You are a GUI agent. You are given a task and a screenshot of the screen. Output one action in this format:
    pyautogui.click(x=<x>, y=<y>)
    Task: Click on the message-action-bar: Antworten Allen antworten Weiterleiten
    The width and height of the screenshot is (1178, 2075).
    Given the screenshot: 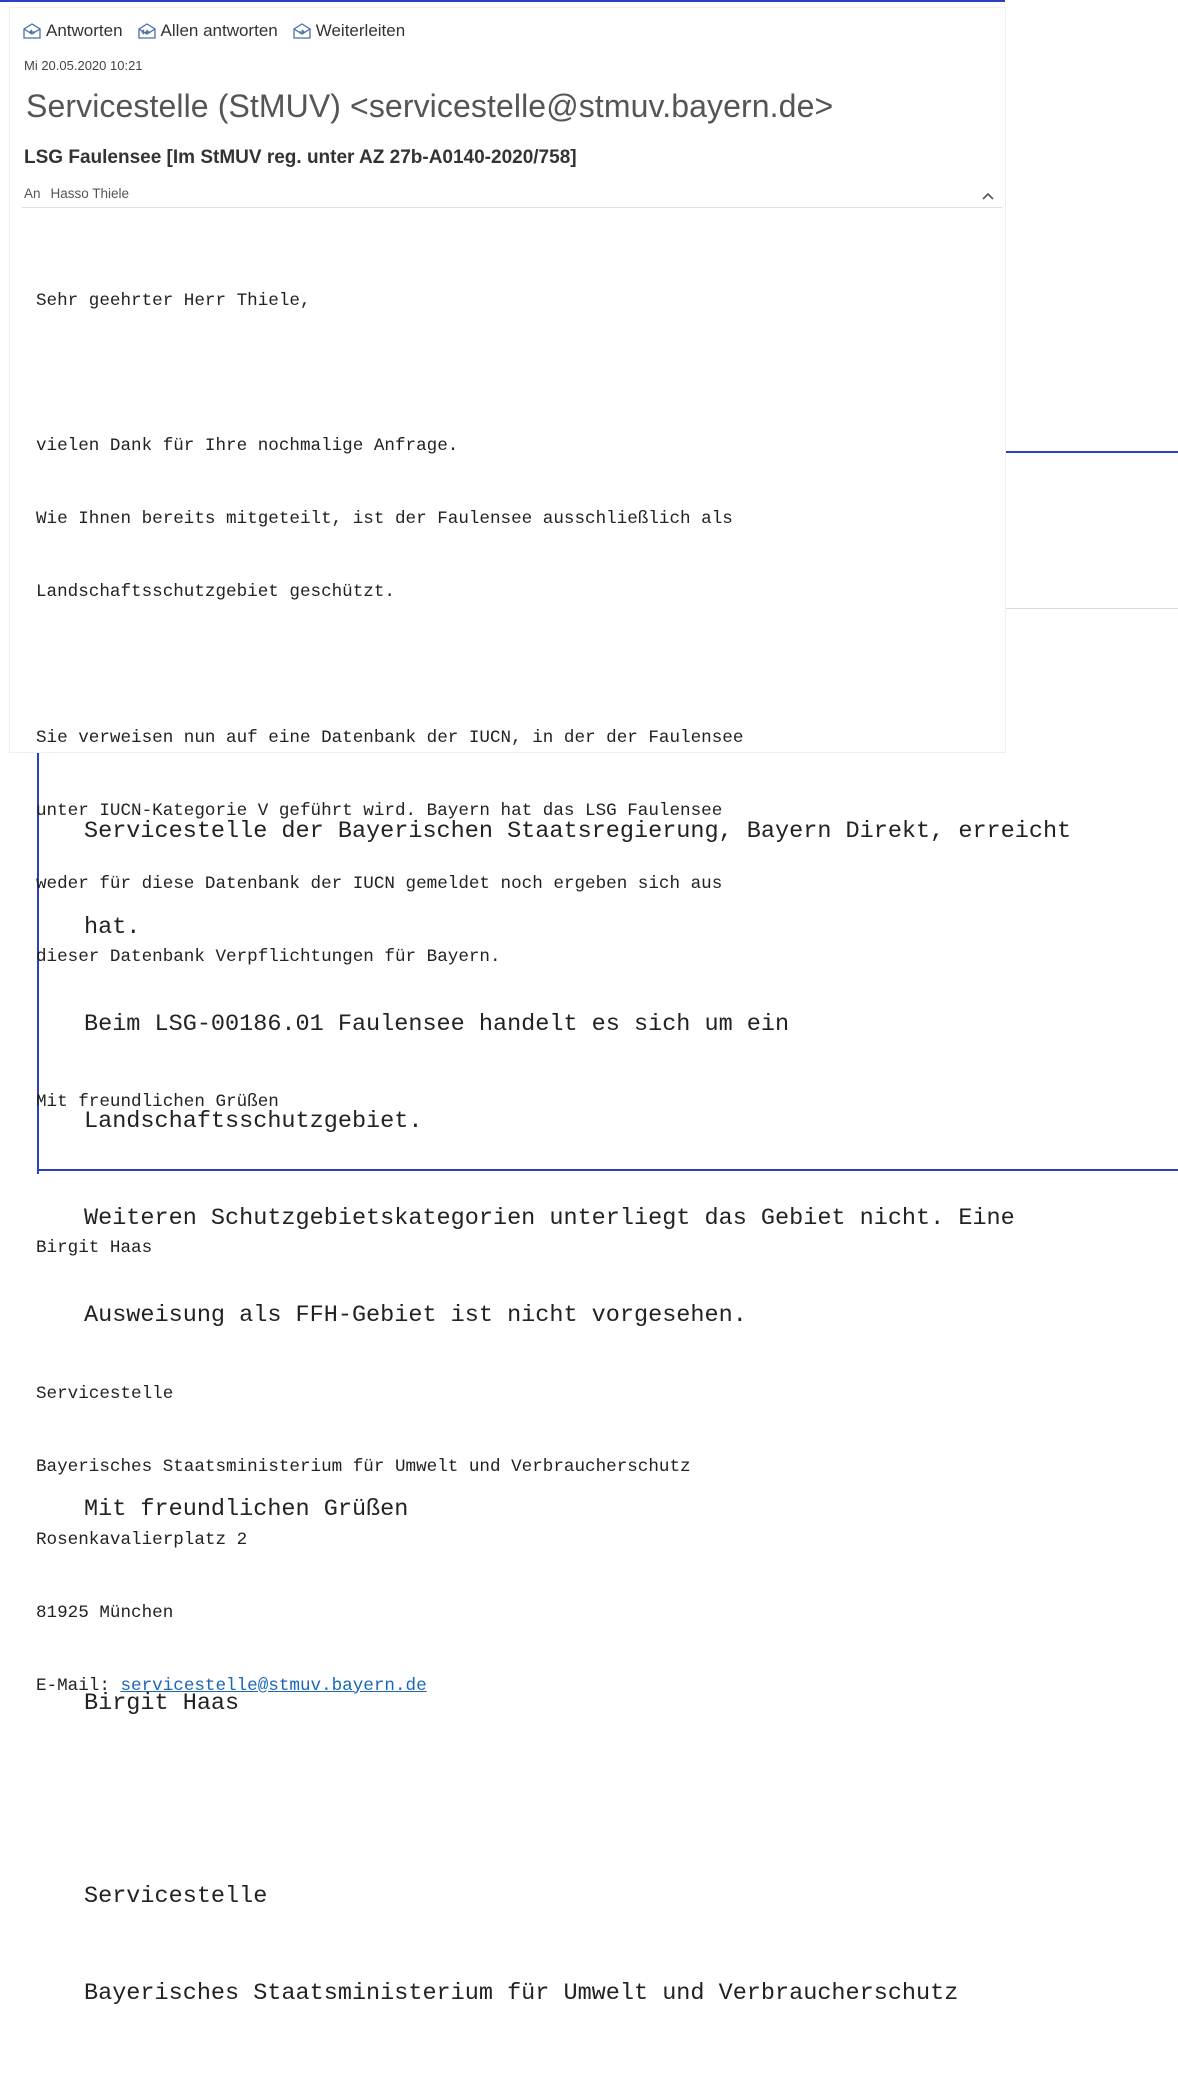 What is the action you would take?
    pyautogui.click(x=213, y=31)
    